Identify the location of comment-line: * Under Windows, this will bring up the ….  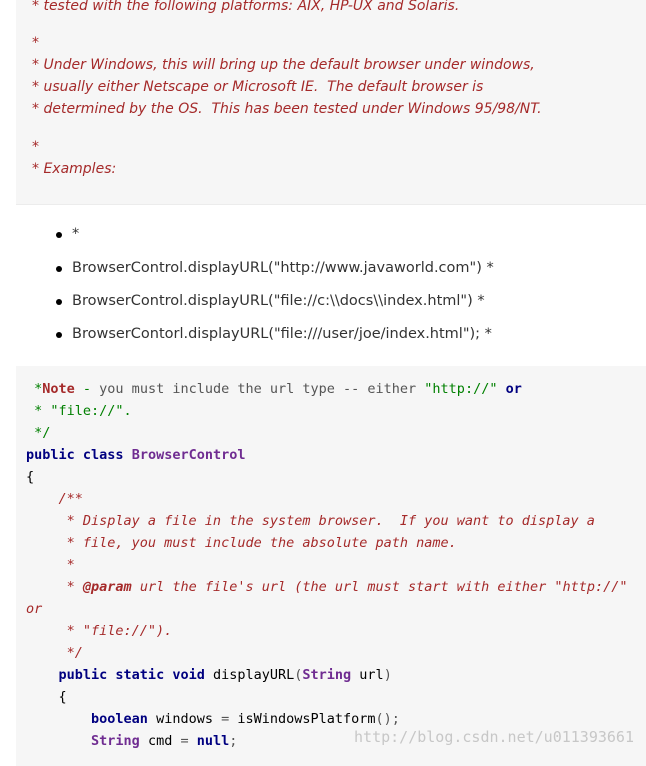
(283, 65).